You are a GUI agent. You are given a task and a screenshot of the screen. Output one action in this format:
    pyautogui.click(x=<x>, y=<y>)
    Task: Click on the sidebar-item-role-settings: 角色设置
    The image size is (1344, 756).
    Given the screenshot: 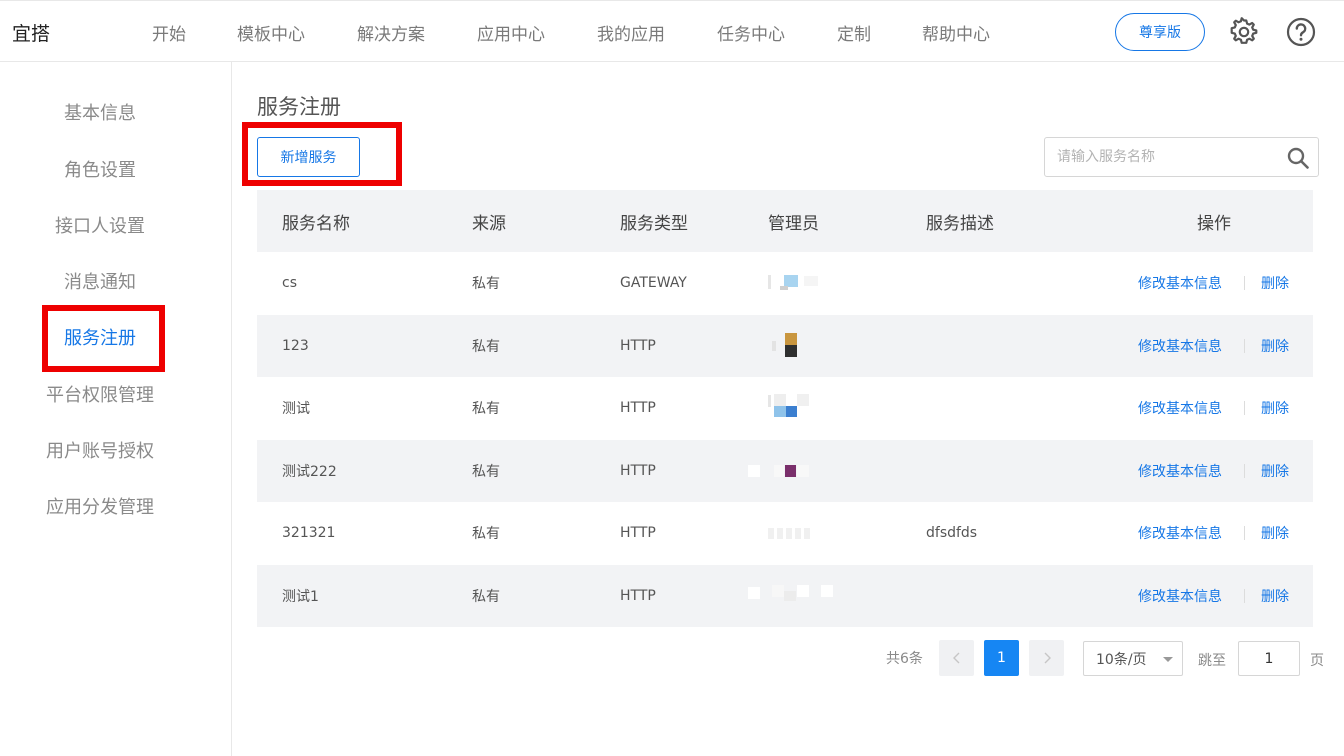 What is the action you would take?
    pyautogui.click(x=100, y=169)
    